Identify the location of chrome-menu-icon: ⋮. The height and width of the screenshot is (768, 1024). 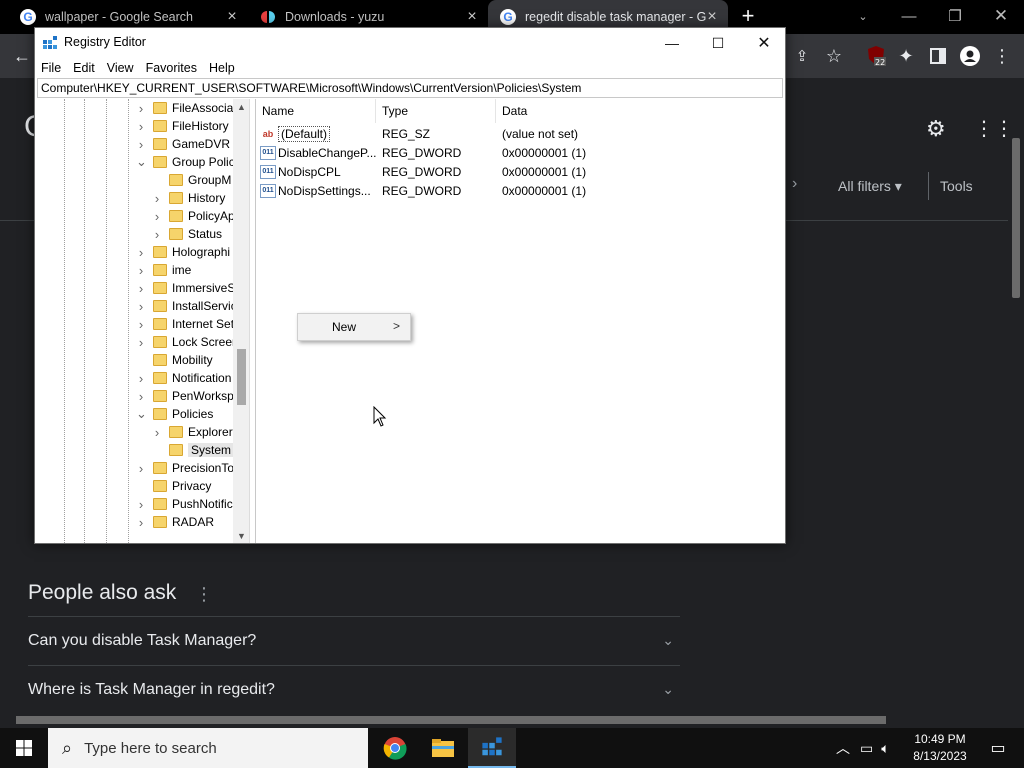
(1002, 56).